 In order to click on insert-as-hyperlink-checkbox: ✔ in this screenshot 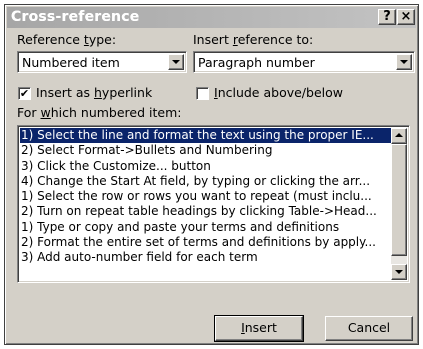, I will do `click(24, 93)`.